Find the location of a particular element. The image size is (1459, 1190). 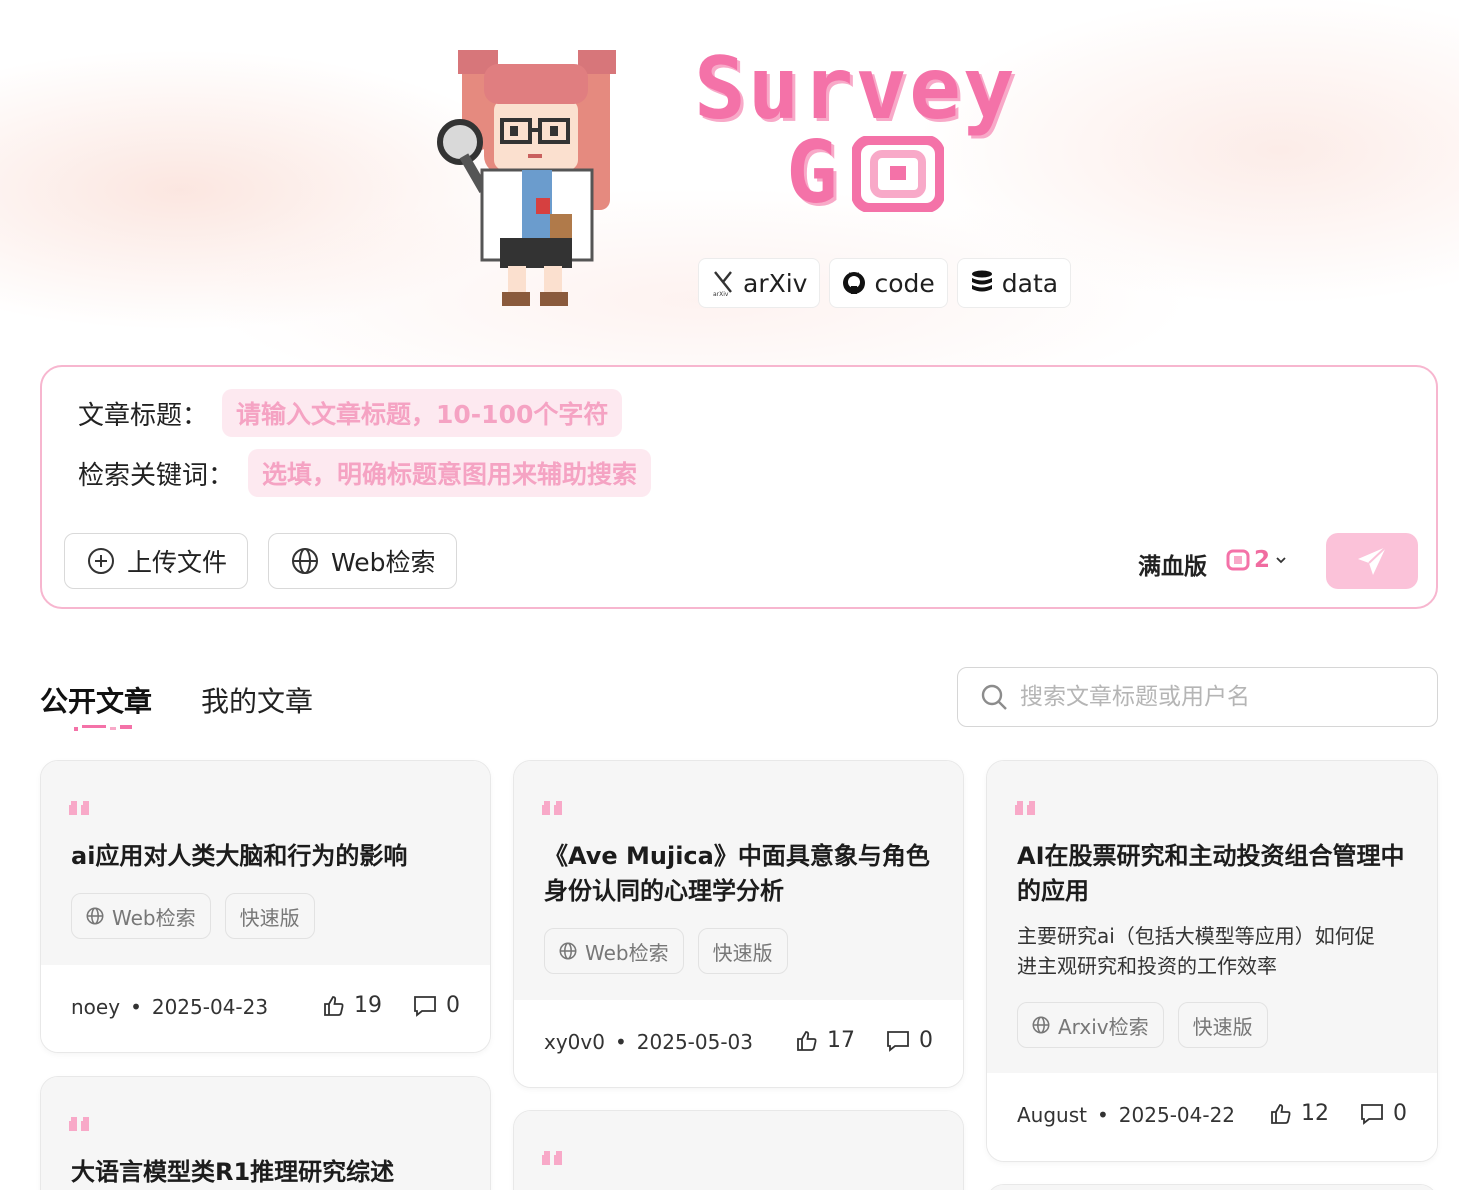

data-link: data is located at coordinates (1014, 283).